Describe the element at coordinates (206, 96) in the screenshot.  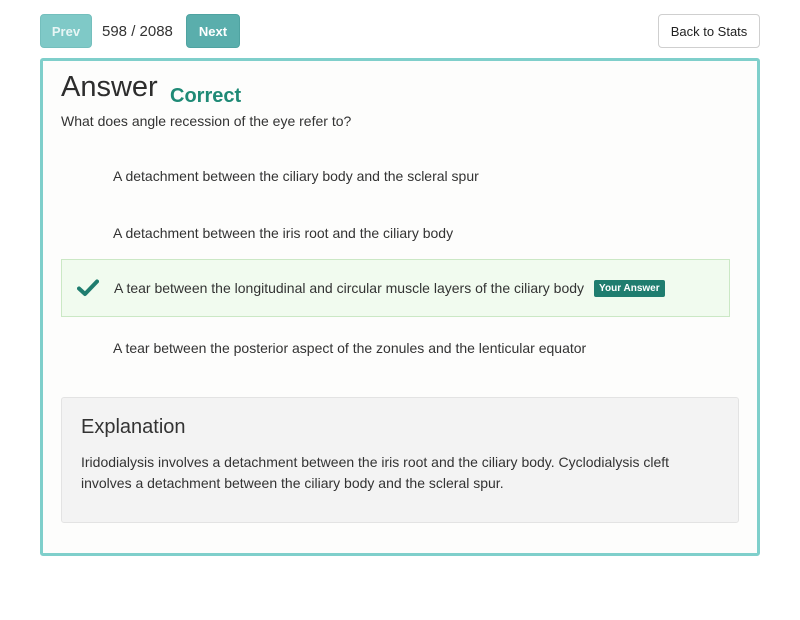
I see `result-label: Correct` at that location.